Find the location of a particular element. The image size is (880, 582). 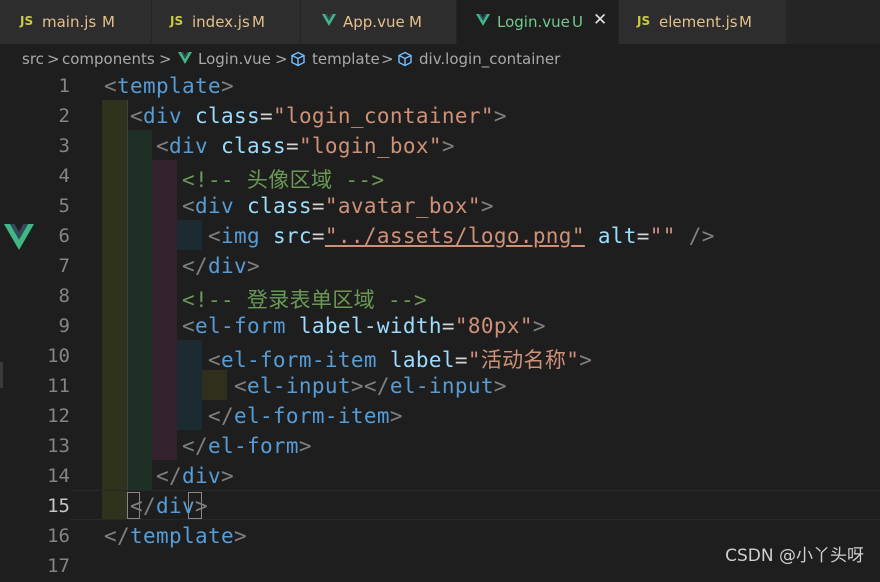

code-text: </el-form-item> is located at coordinates (305, 416).